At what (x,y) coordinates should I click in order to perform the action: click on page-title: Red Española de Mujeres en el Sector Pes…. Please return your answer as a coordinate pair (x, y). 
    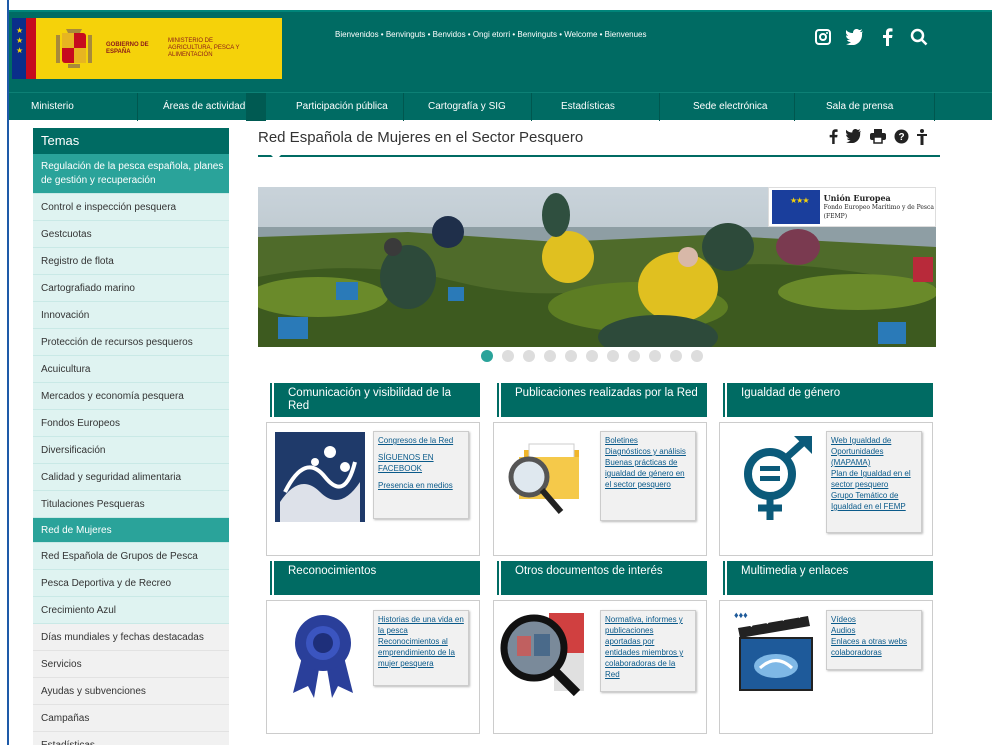
    Looking at the image, I should click on (421, 137).